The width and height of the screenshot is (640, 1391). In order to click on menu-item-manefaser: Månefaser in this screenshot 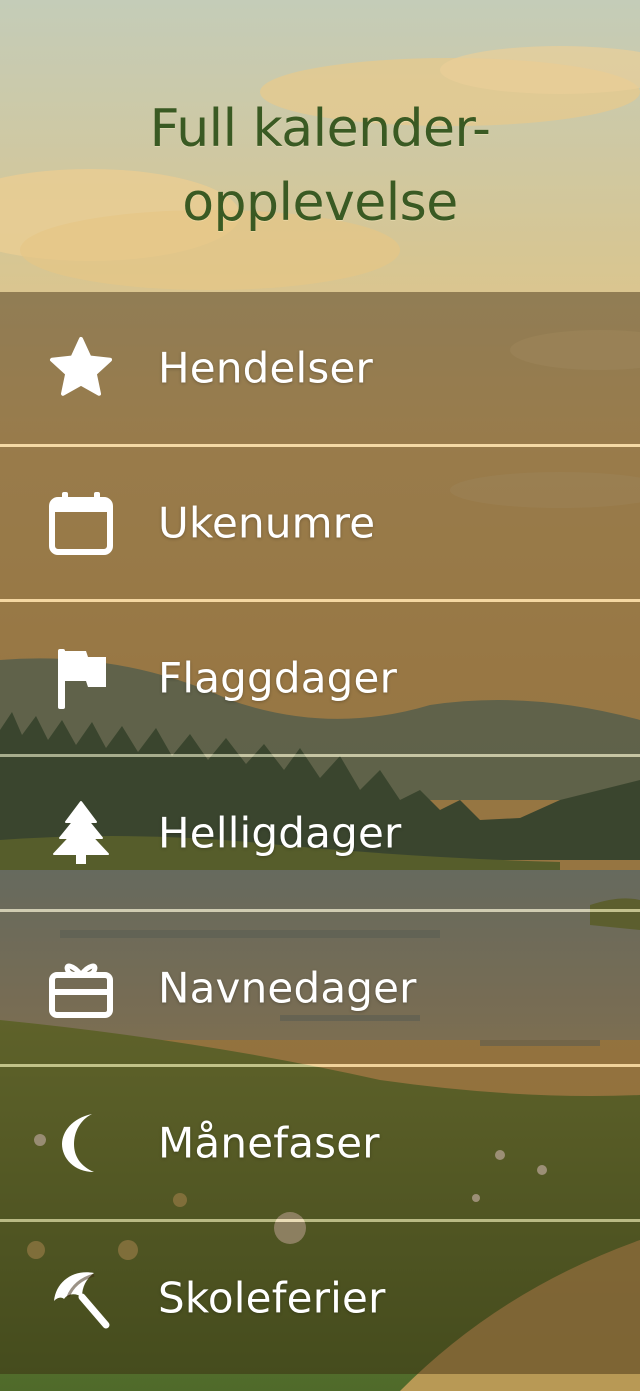, I will do `click(320, 1143)`.